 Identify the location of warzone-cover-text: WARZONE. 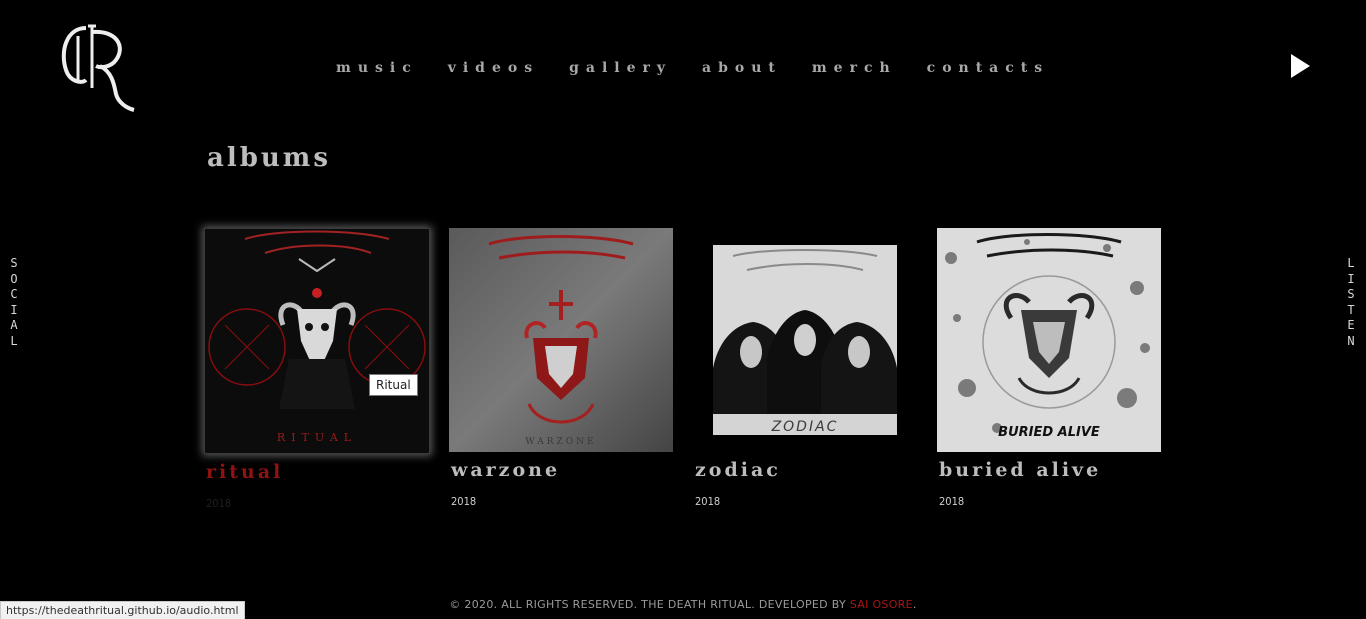
(560, 442).